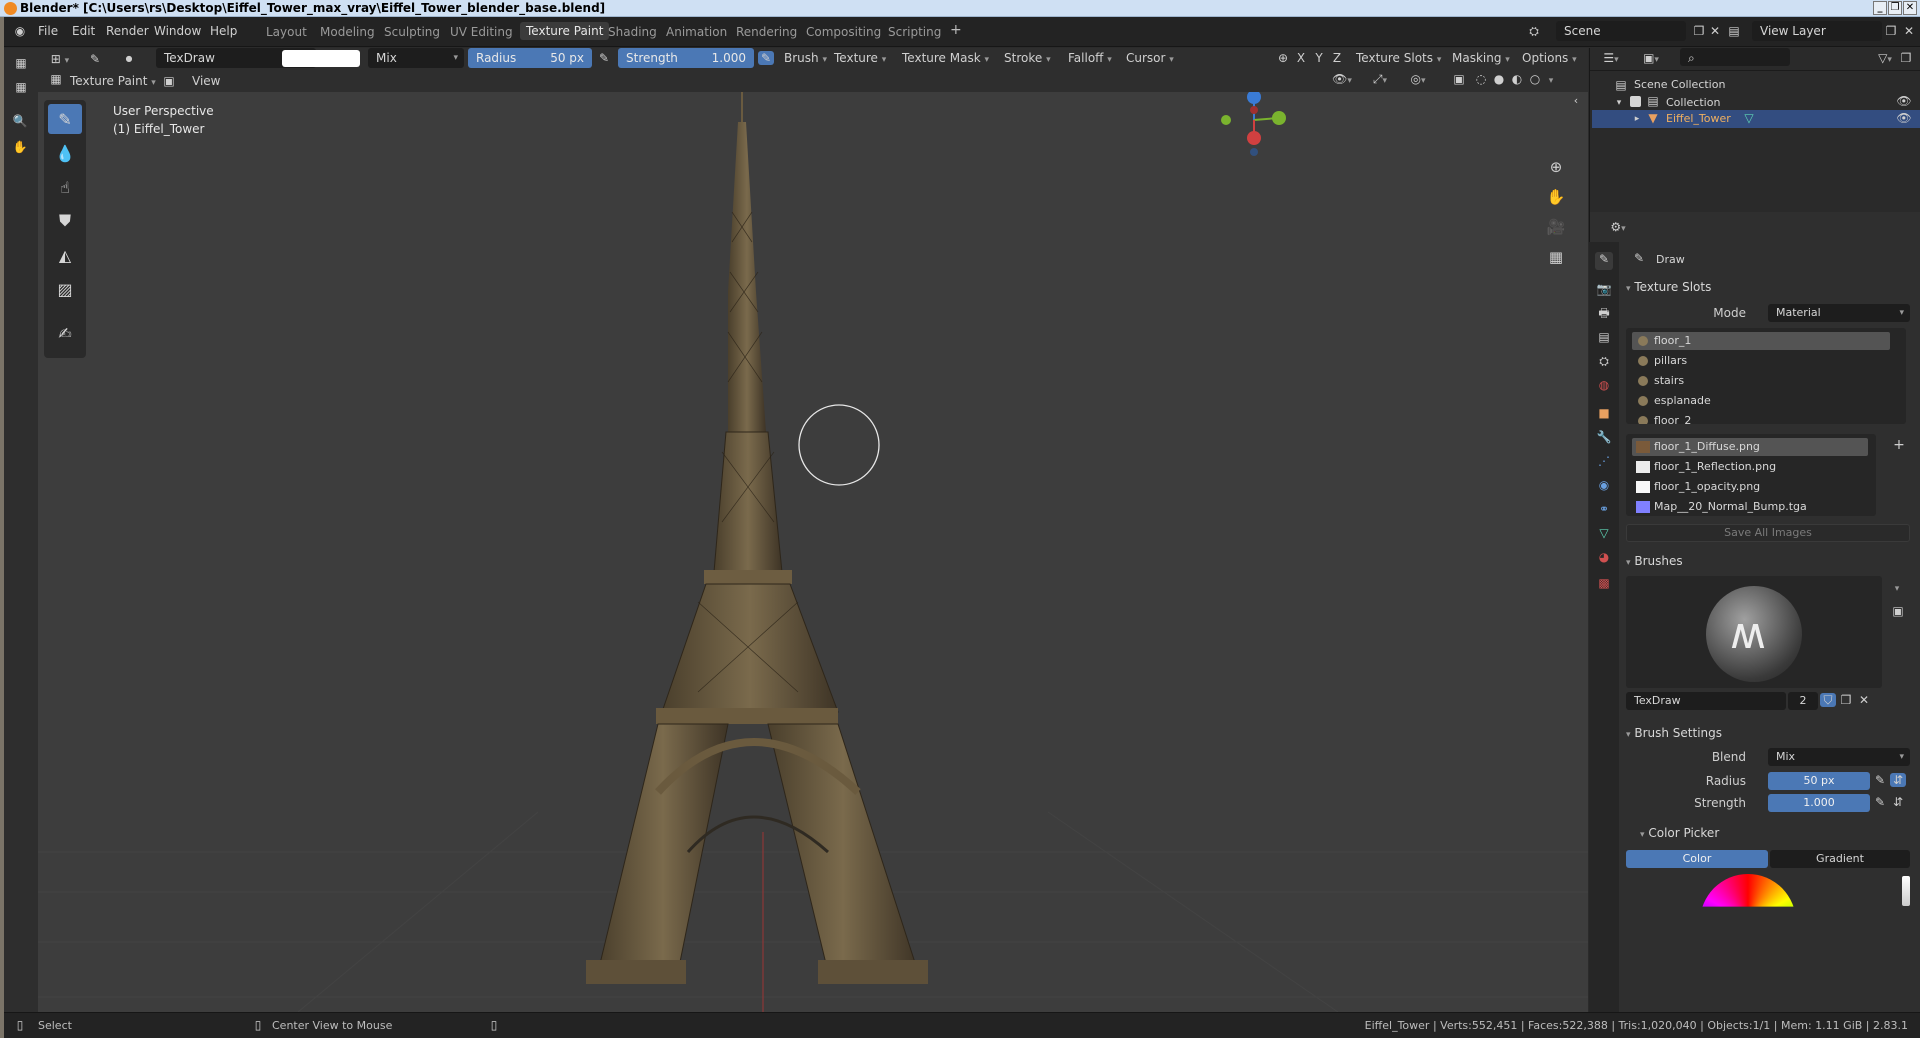 This screenshot has height=1038, width=1920. I want to click on masking-dropdown: Masking ▾, so click(1481, 58).